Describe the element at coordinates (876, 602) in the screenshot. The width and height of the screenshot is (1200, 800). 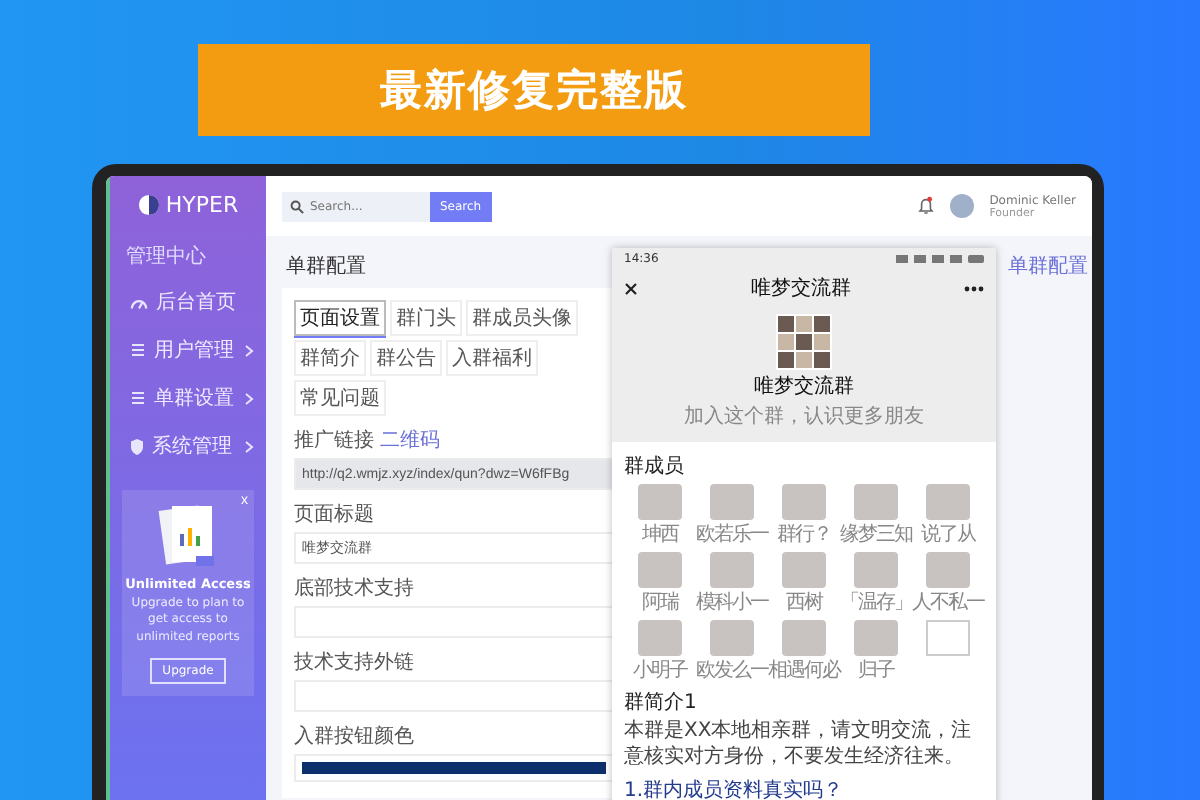
I see `member-name: 「温存」` at that location.